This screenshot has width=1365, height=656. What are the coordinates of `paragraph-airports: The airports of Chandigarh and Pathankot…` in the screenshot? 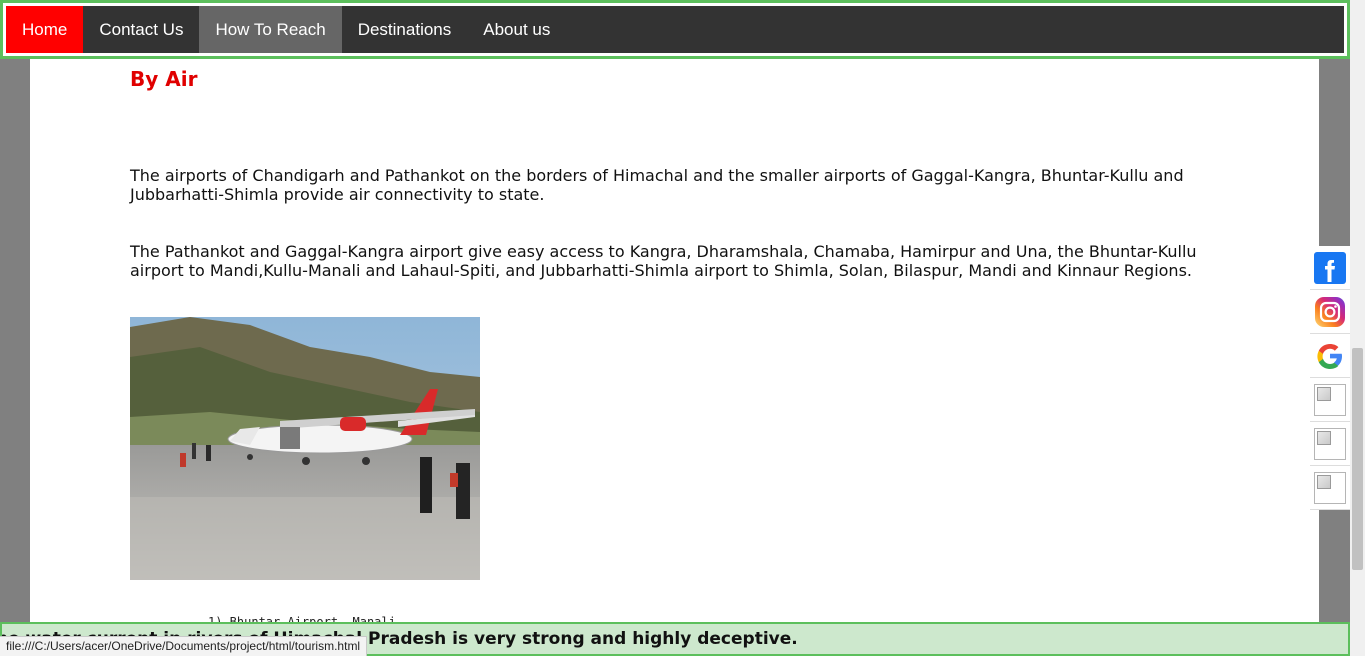 It's located at (657, 185).